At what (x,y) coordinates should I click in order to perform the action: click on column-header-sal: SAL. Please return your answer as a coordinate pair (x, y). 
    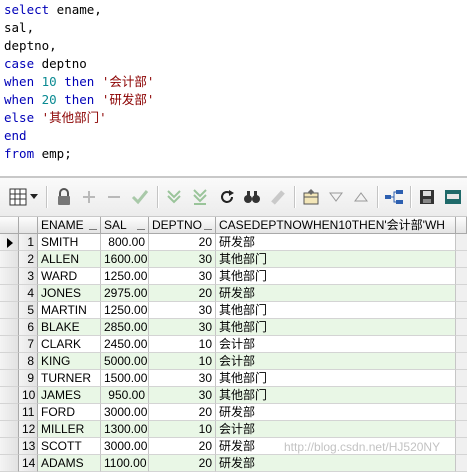
    Looking at the image, I should click on (125, 225).